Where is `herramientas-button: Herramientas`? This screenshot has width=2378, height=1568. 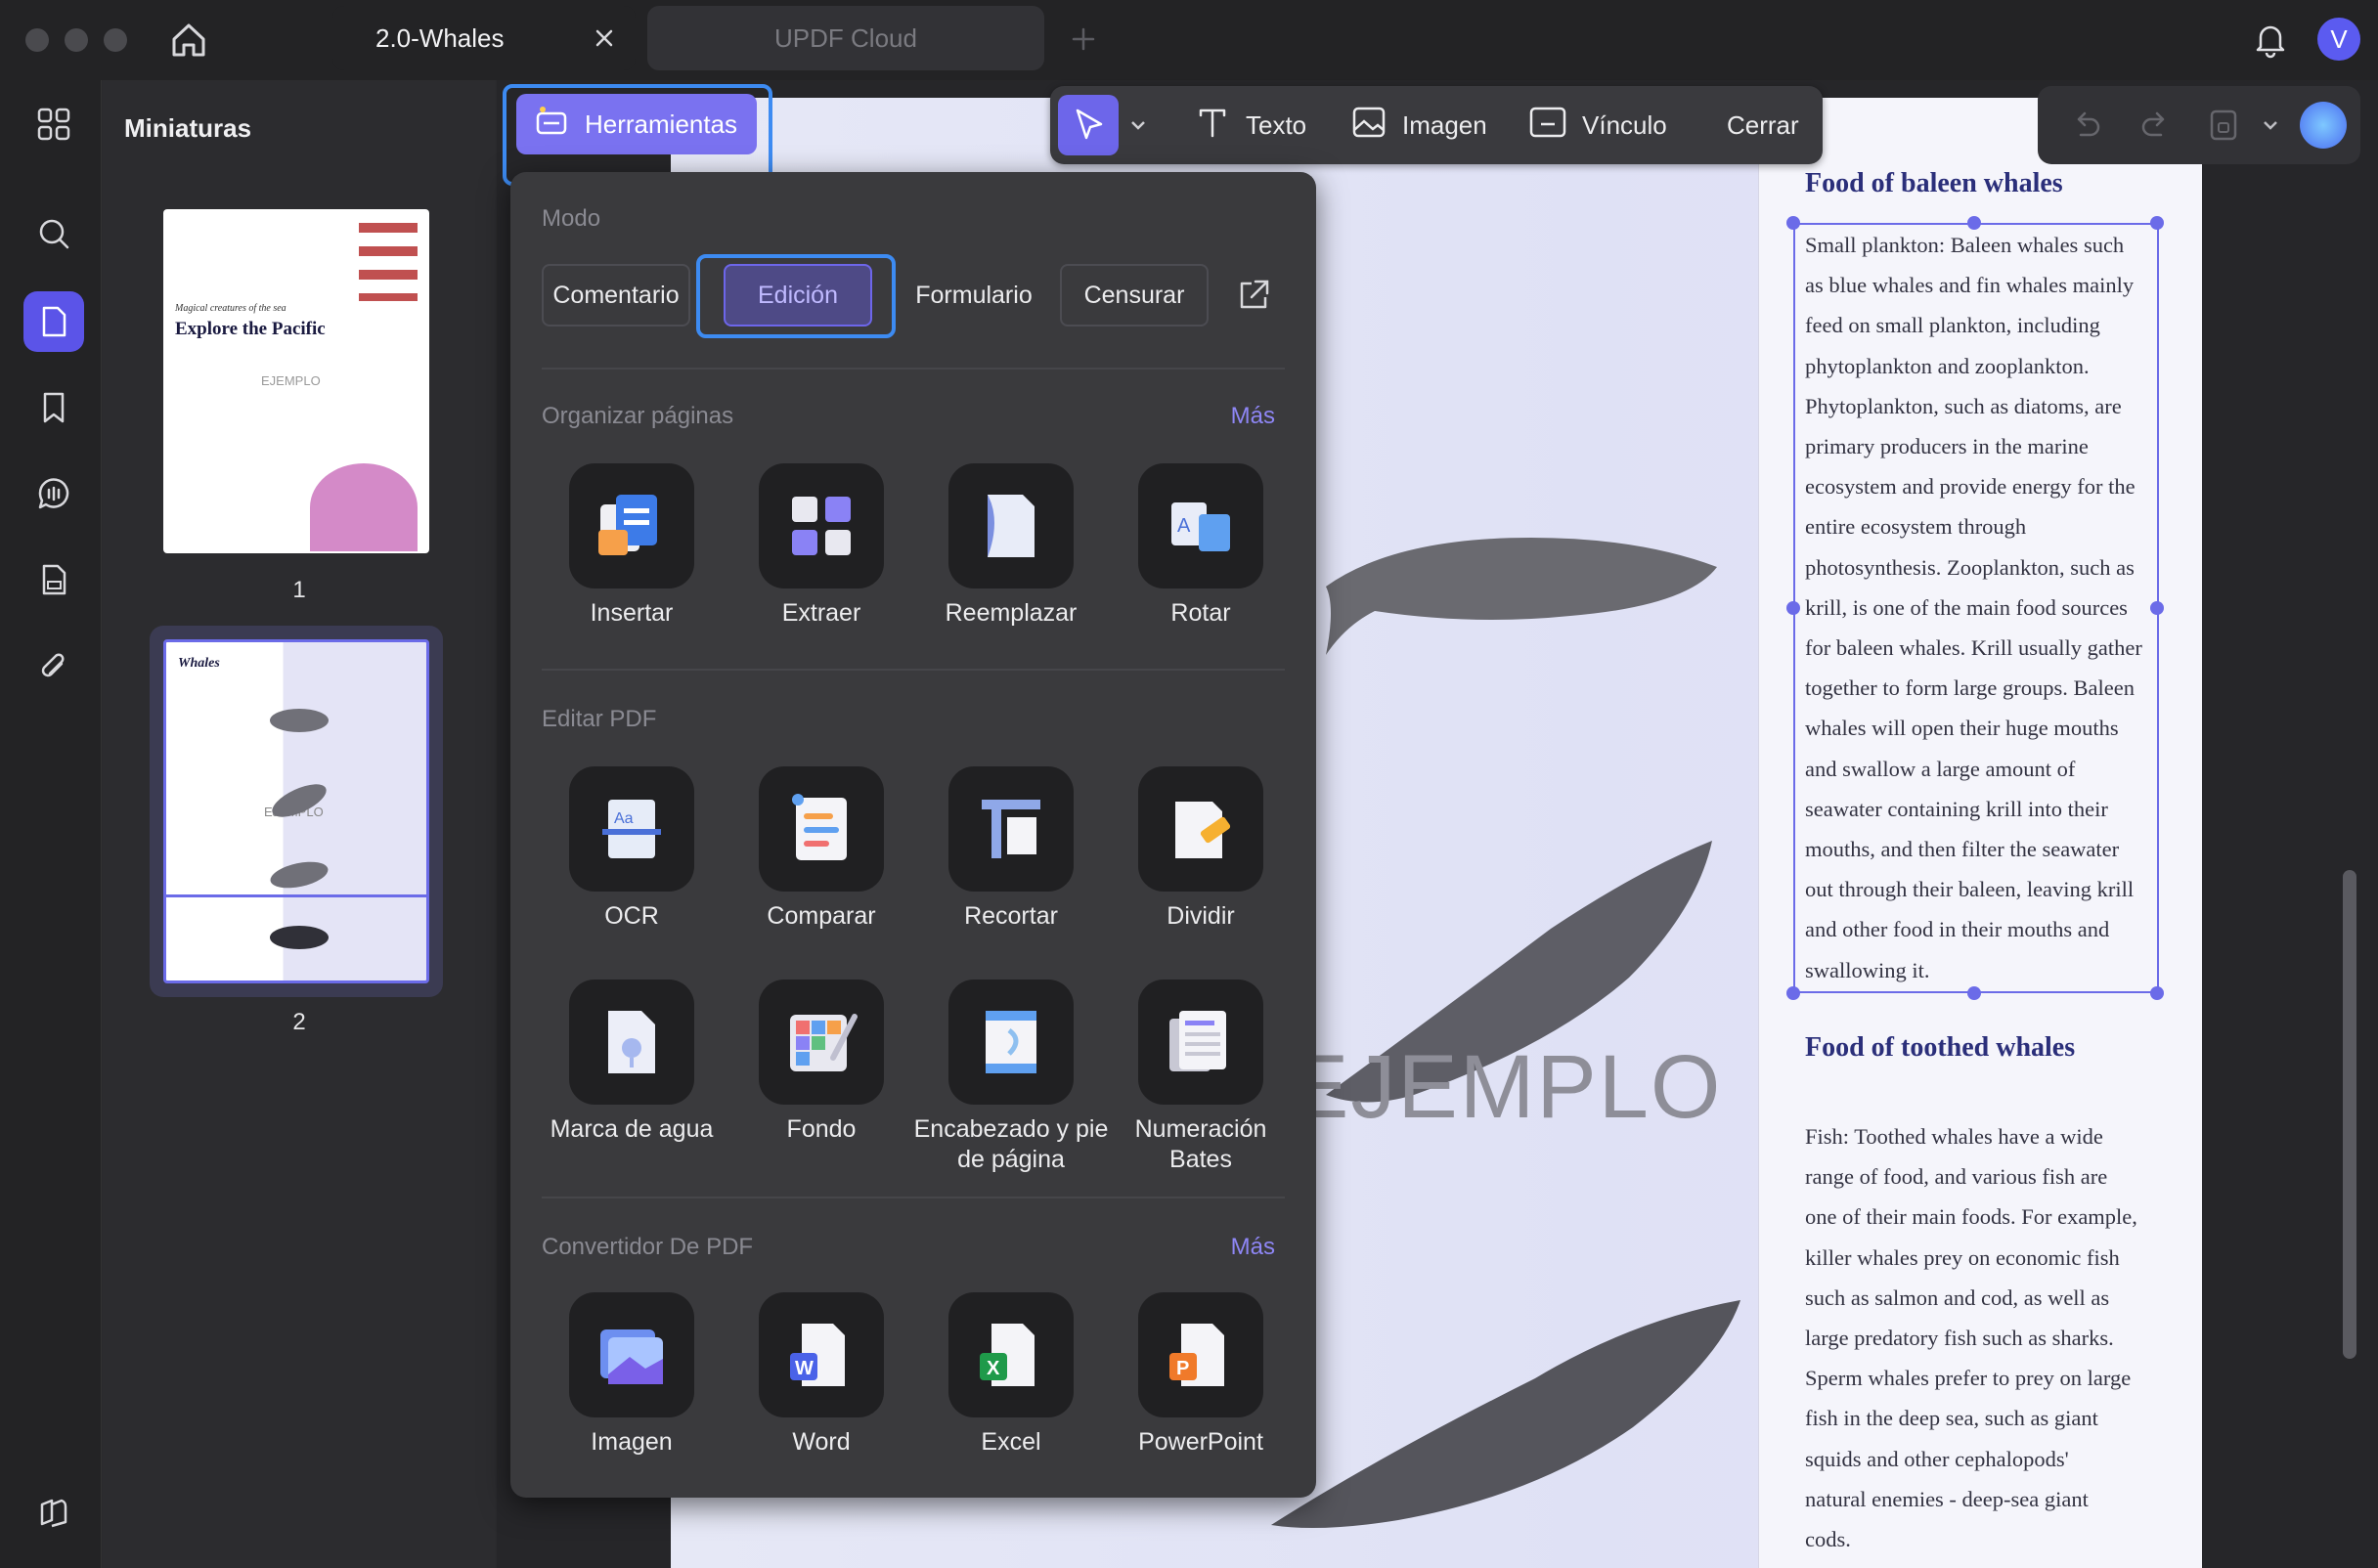
herramientas-button: Herramientas is located at coordinates (636, 124).